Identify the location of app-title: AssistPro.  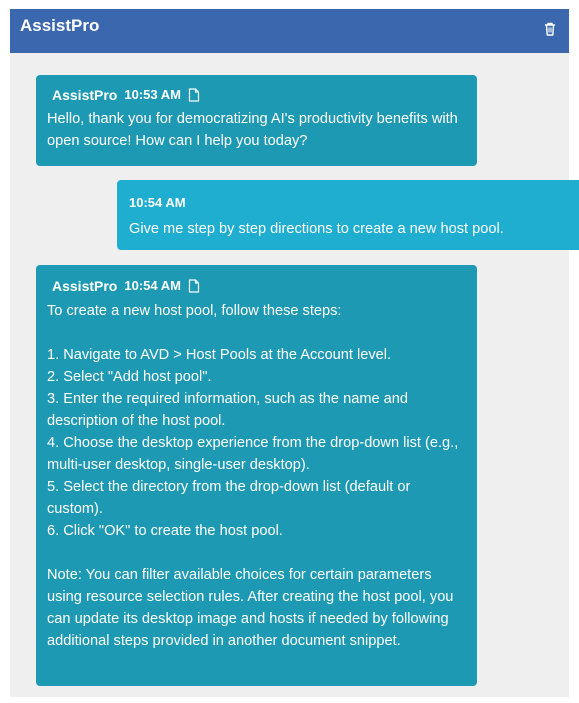
(60, 25).